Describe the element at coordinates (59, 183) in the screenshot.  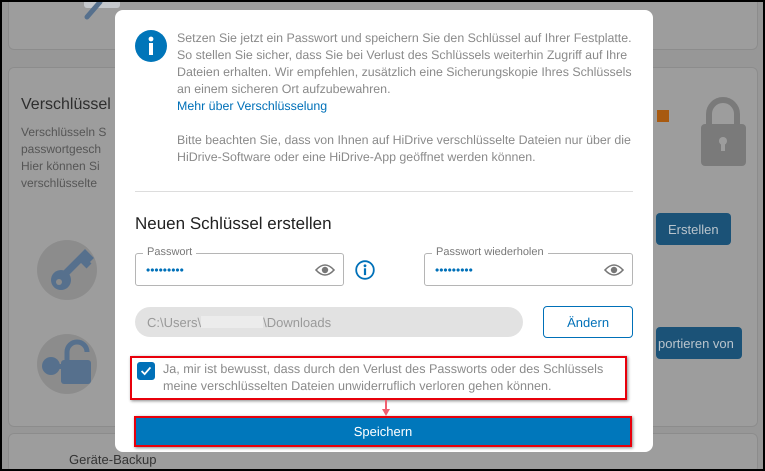
I see `description-text: verschlüsselte` at that location.